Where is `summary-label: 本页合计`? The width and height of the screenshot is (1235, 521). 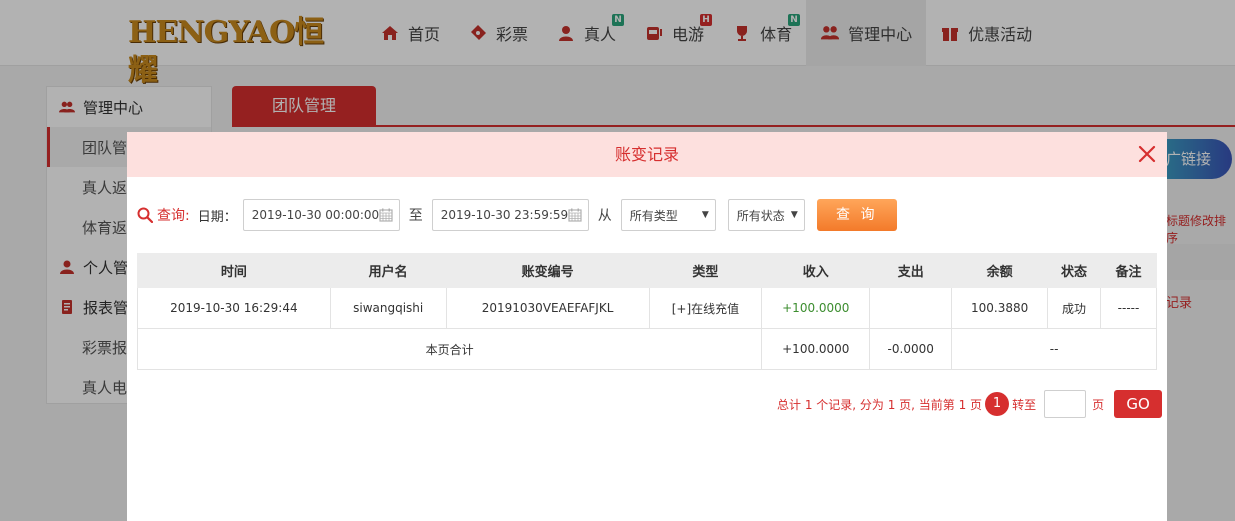
summary-label: 本页合计 is located at coordinates (449, 349).